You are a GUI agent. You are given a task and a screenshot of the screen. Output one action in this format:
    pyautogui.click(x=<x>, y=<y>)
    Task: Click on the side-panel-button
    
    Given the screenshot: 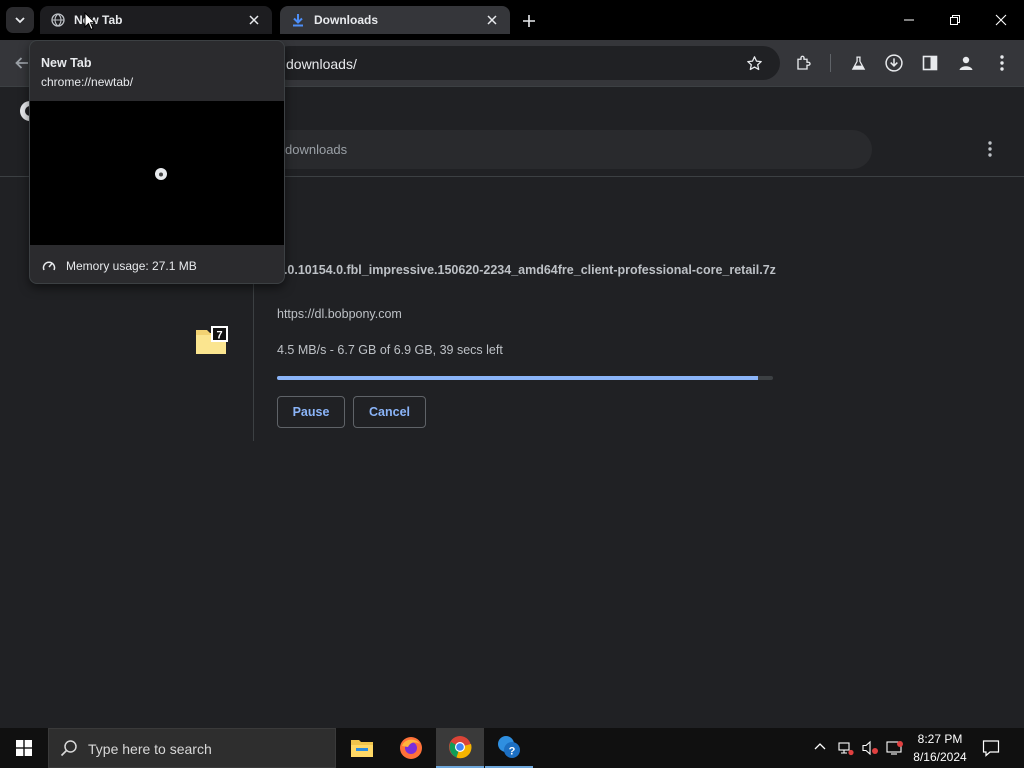 What is the action you would take?
    pyautogui.click(x=930, y=63)
    